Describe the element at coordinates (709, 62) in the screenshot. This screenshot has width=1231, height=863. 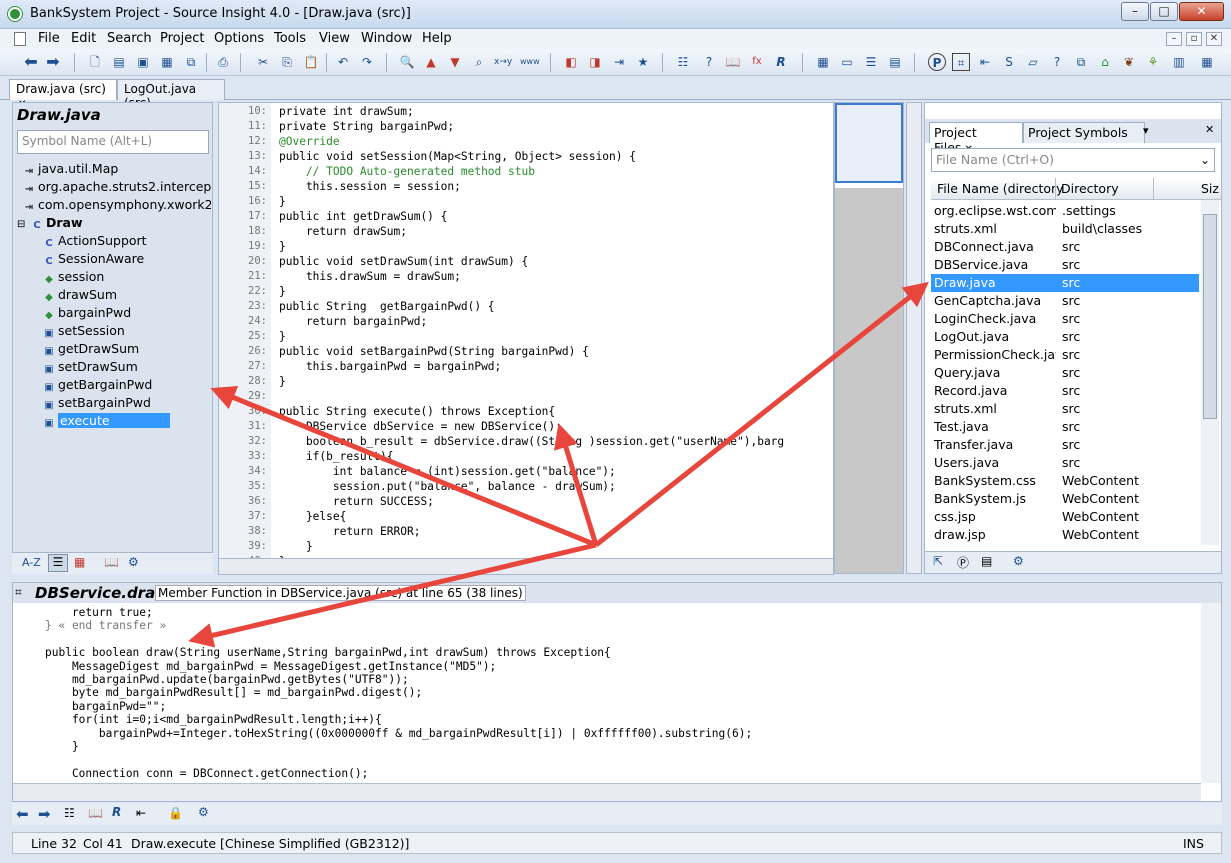
I see `lookup-icon: ?` at that location.